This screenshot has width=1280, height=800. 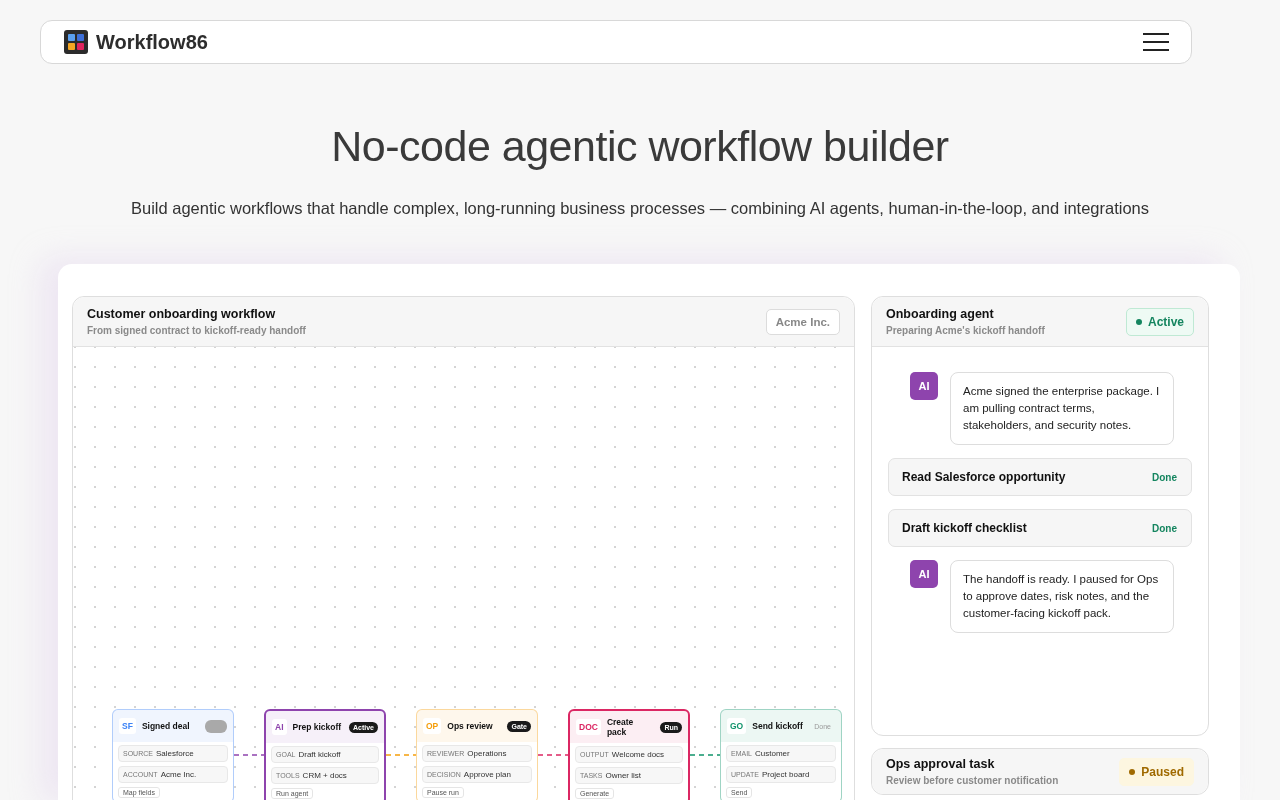 What do you see at coordinates (984, 477) in the screenshot?
I see `step-title: Read Salesforce opportunity` at bounding box center [984, 477].